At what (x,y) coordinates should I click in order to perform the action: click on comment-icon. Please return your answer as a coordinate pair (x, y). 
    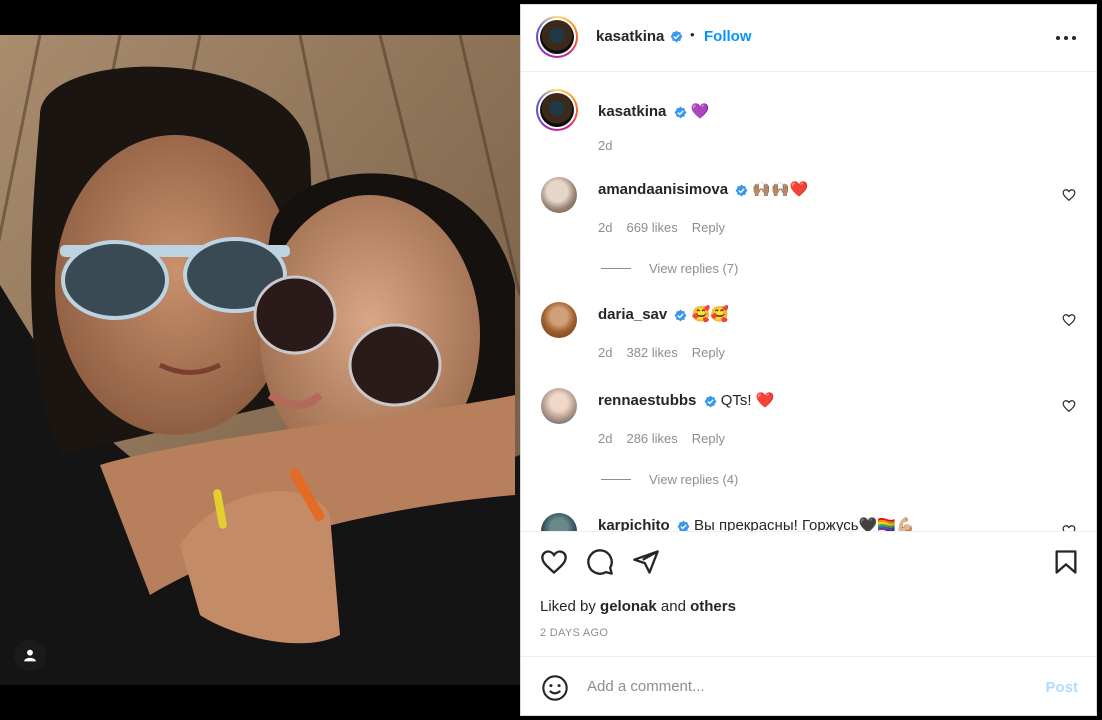
    Looking at the image, I should click on (600, 562).